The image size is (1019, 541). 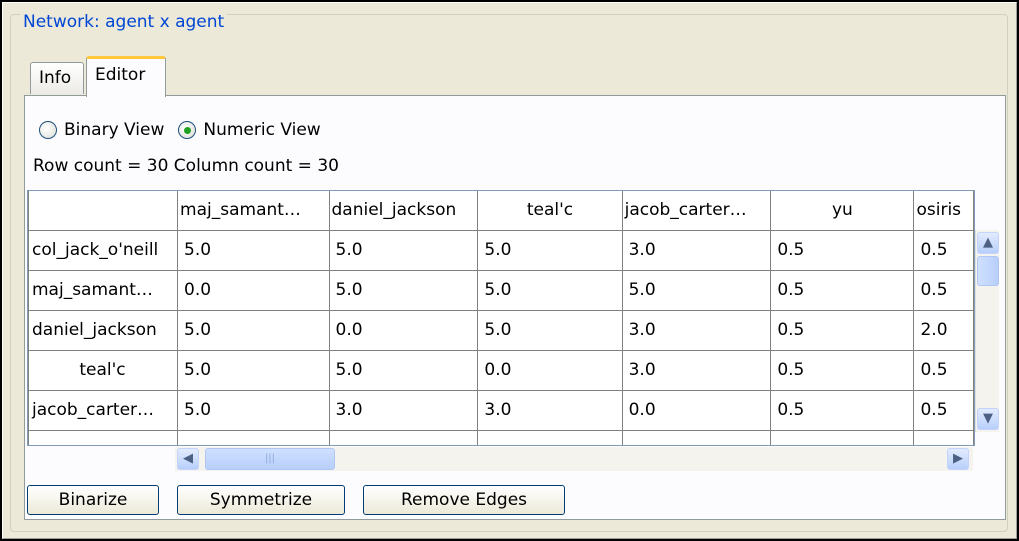 What do you see at coordinates (188, 459) in the screenshot?
I see `chevron-left-icon: ◀` at bounding box center [188, 459].